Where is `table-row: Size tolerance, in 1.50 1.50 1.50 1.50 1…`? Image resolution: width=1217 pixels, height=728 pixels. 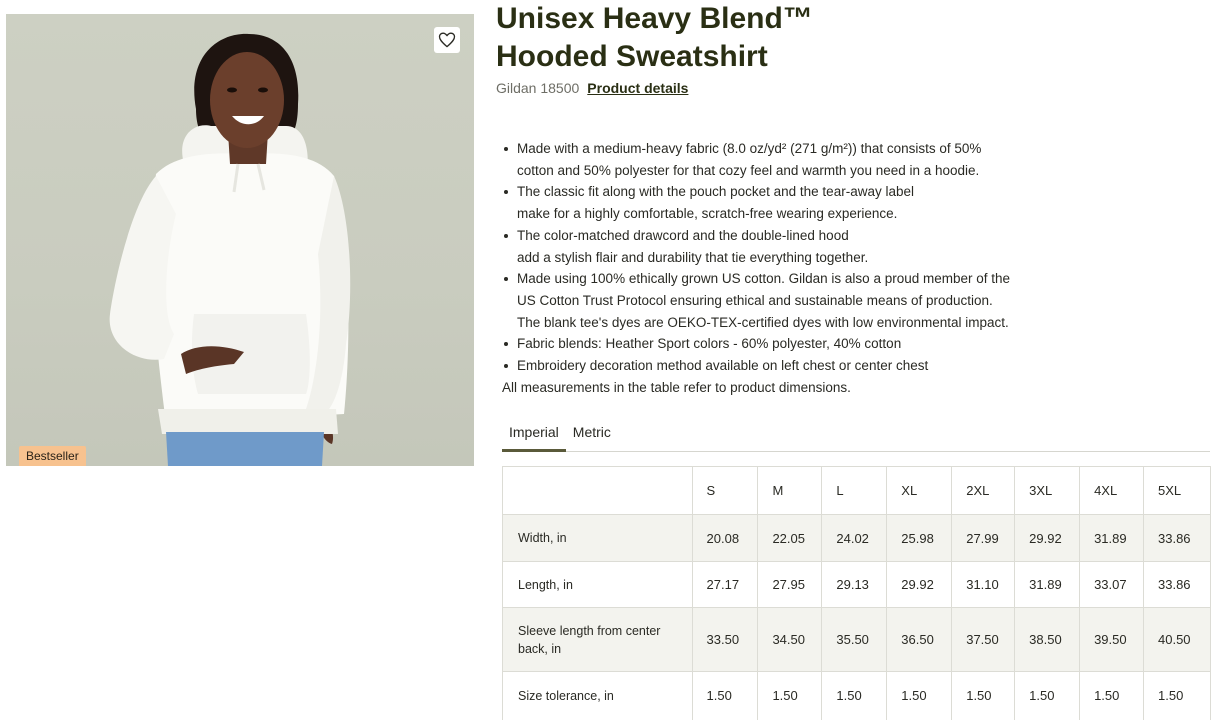
table-row: Size tolerance, in 1.50 1.50 1.50 1.50 1… is located at coordinates (856, 695).